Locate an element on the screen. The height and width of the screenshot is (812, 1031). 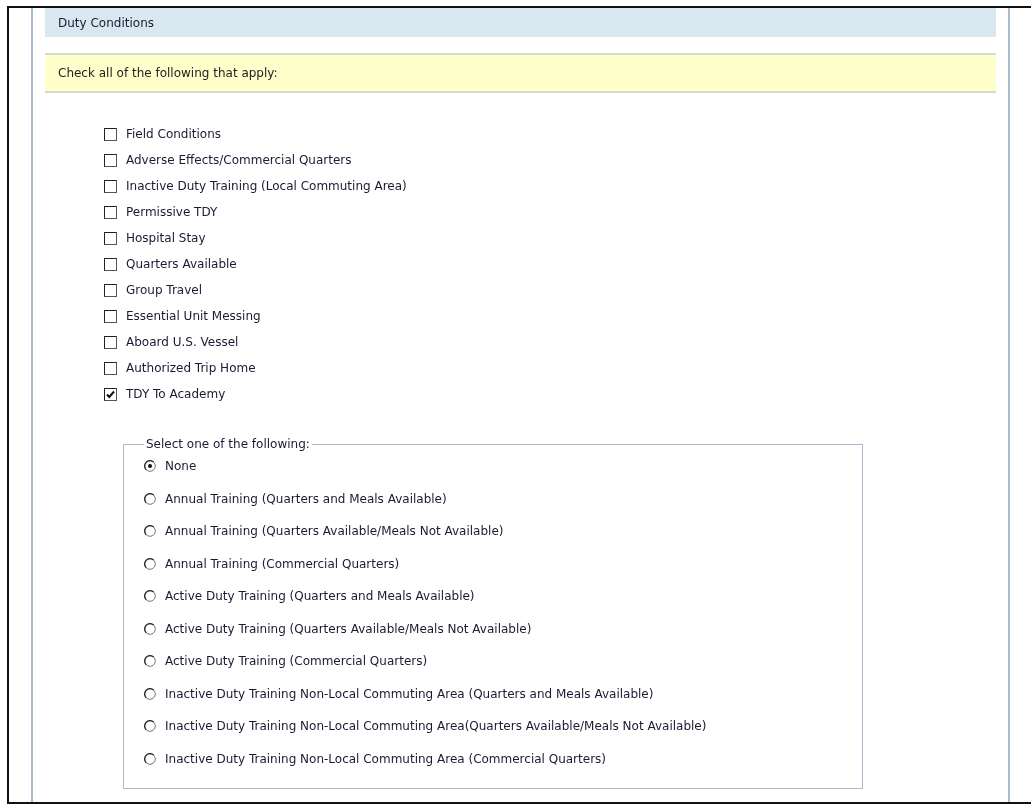
radio-label: Inactive Duty Training Non-Local Commuting Area (Commercial Quarters) is located at coordinates (385, 758).